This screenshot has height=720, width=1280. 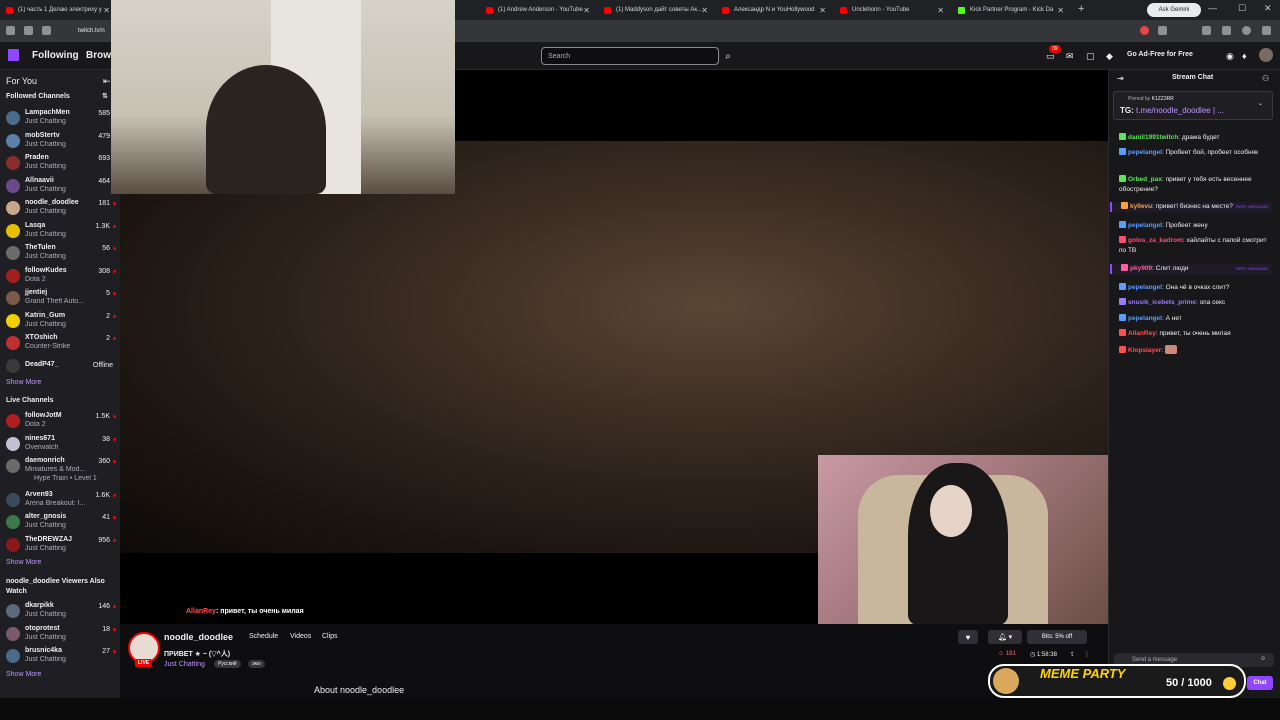 I want to click on drops-icon: ◆, so click(x=1109, y=56).